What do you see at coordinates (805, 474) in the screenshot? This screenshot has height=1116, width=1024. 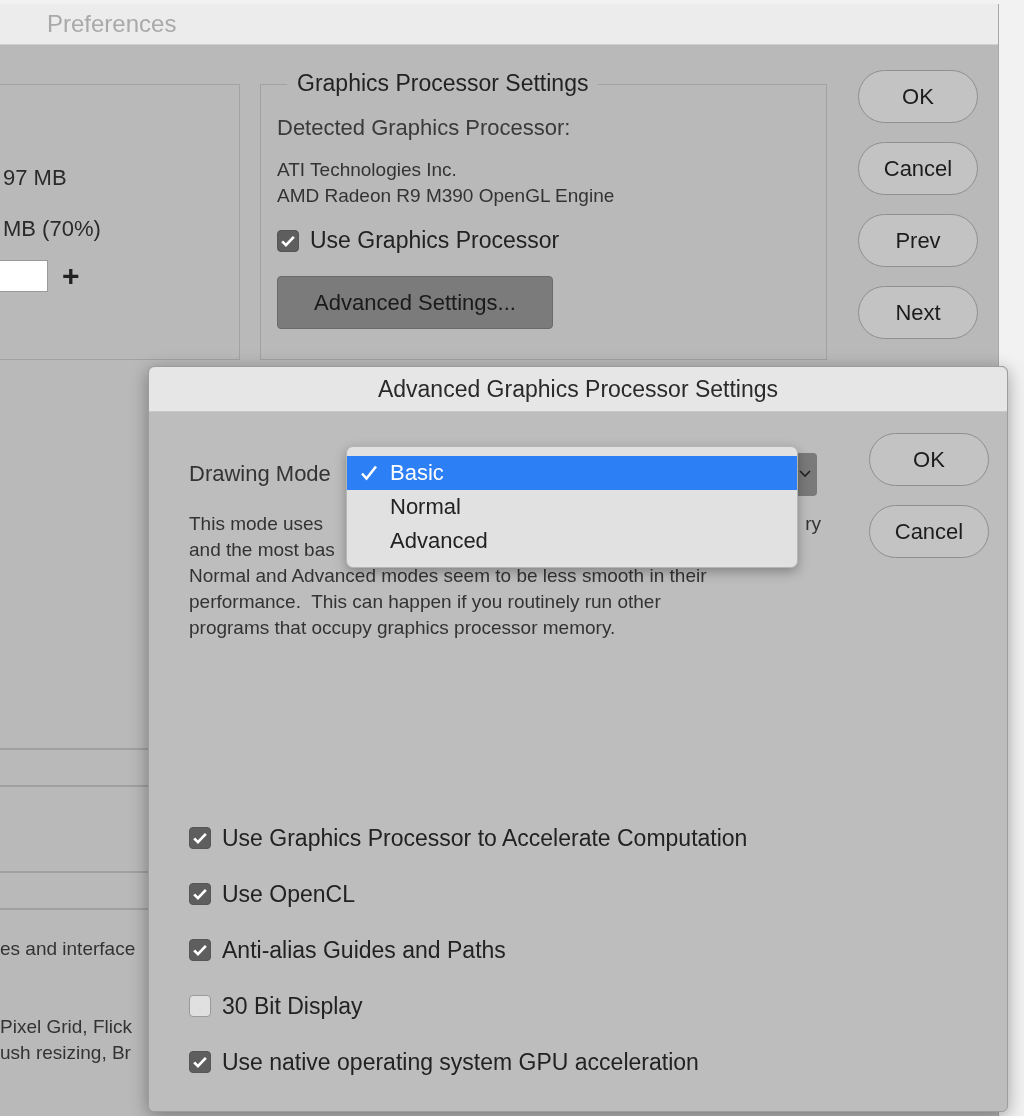 I see `chevron-icon` at bounding box center [805, 474].